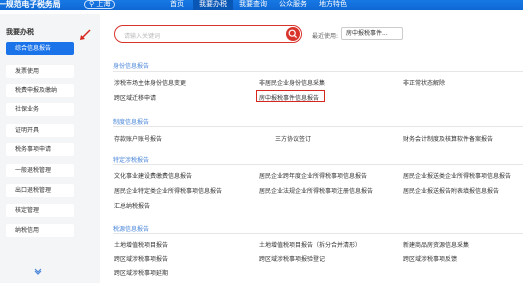 The image size is (523, 283). Describe the element at coordinates (40, 71) in the screenshot. I see `sidebar-item-invoice: 发票使用` at that location.